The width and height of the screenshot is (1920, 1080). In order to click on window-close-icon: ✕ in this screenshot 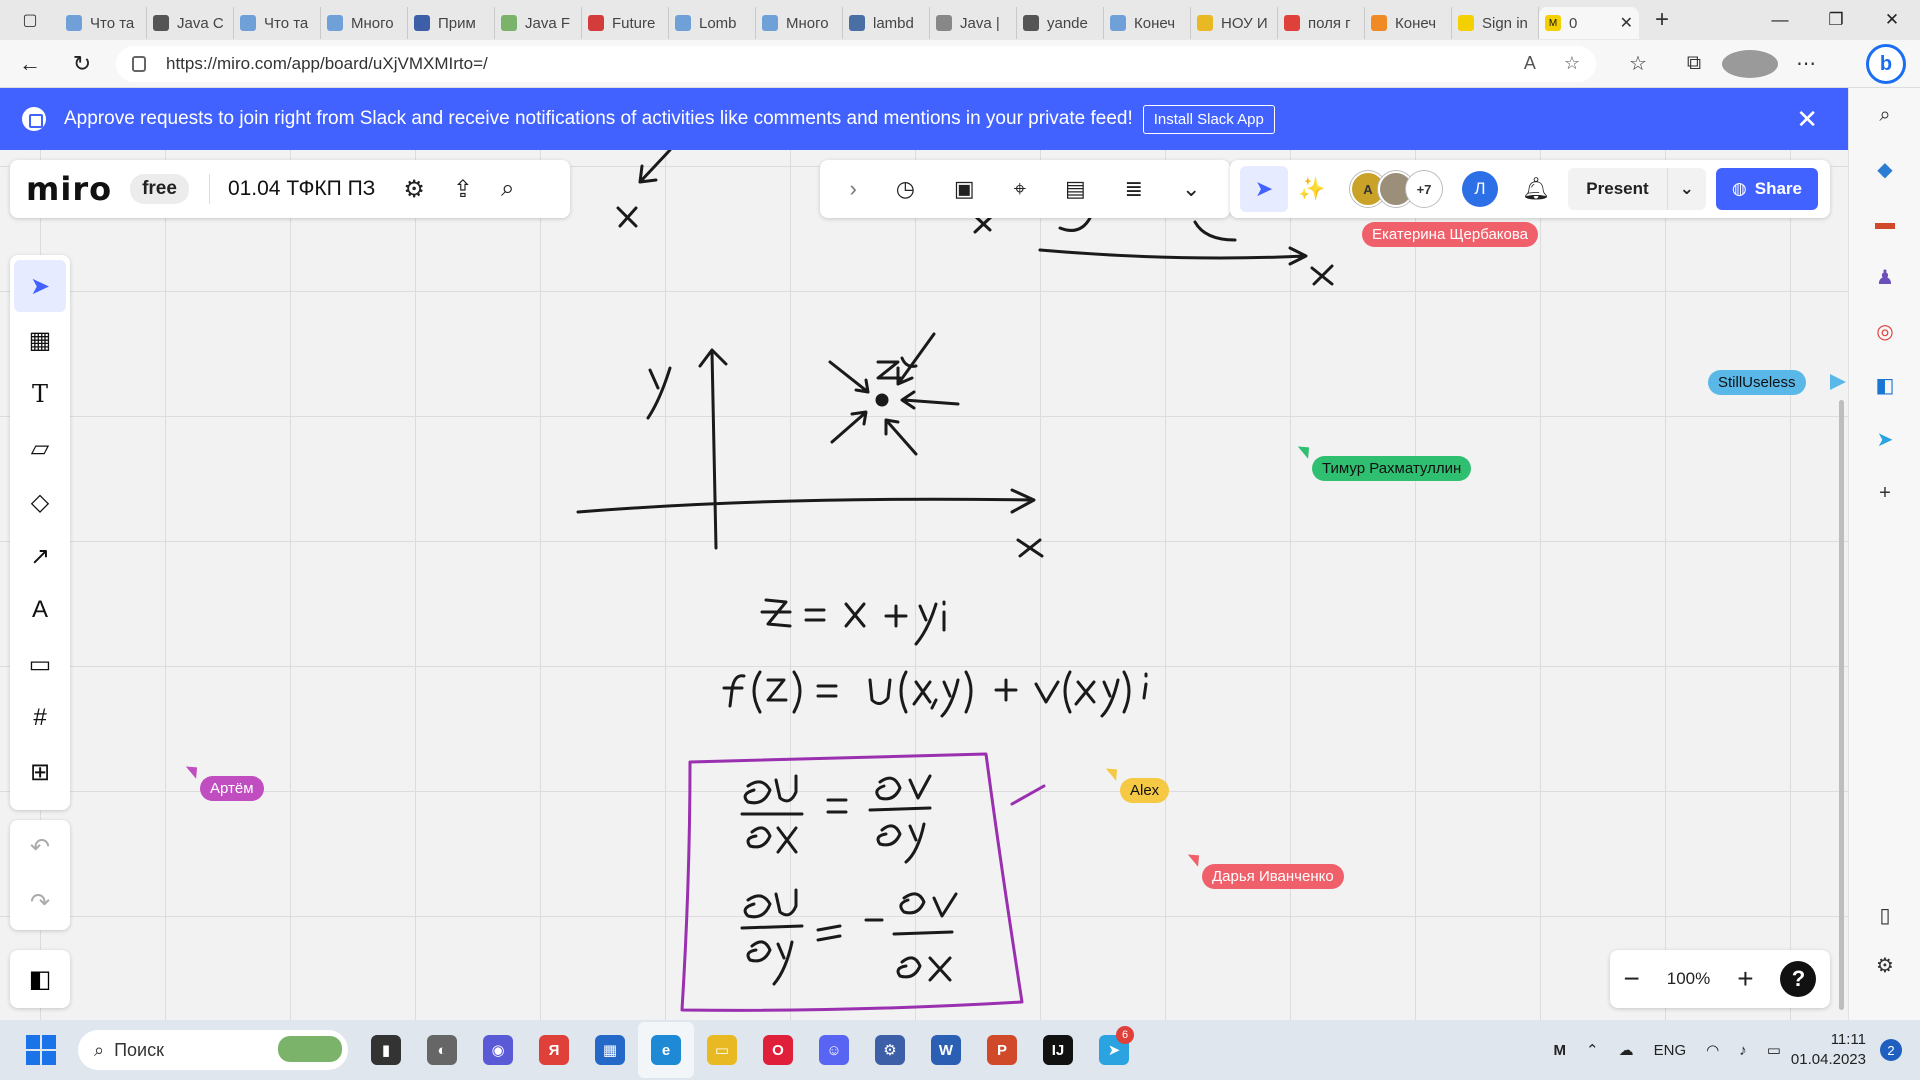, I will do `click(1892, 20)`.